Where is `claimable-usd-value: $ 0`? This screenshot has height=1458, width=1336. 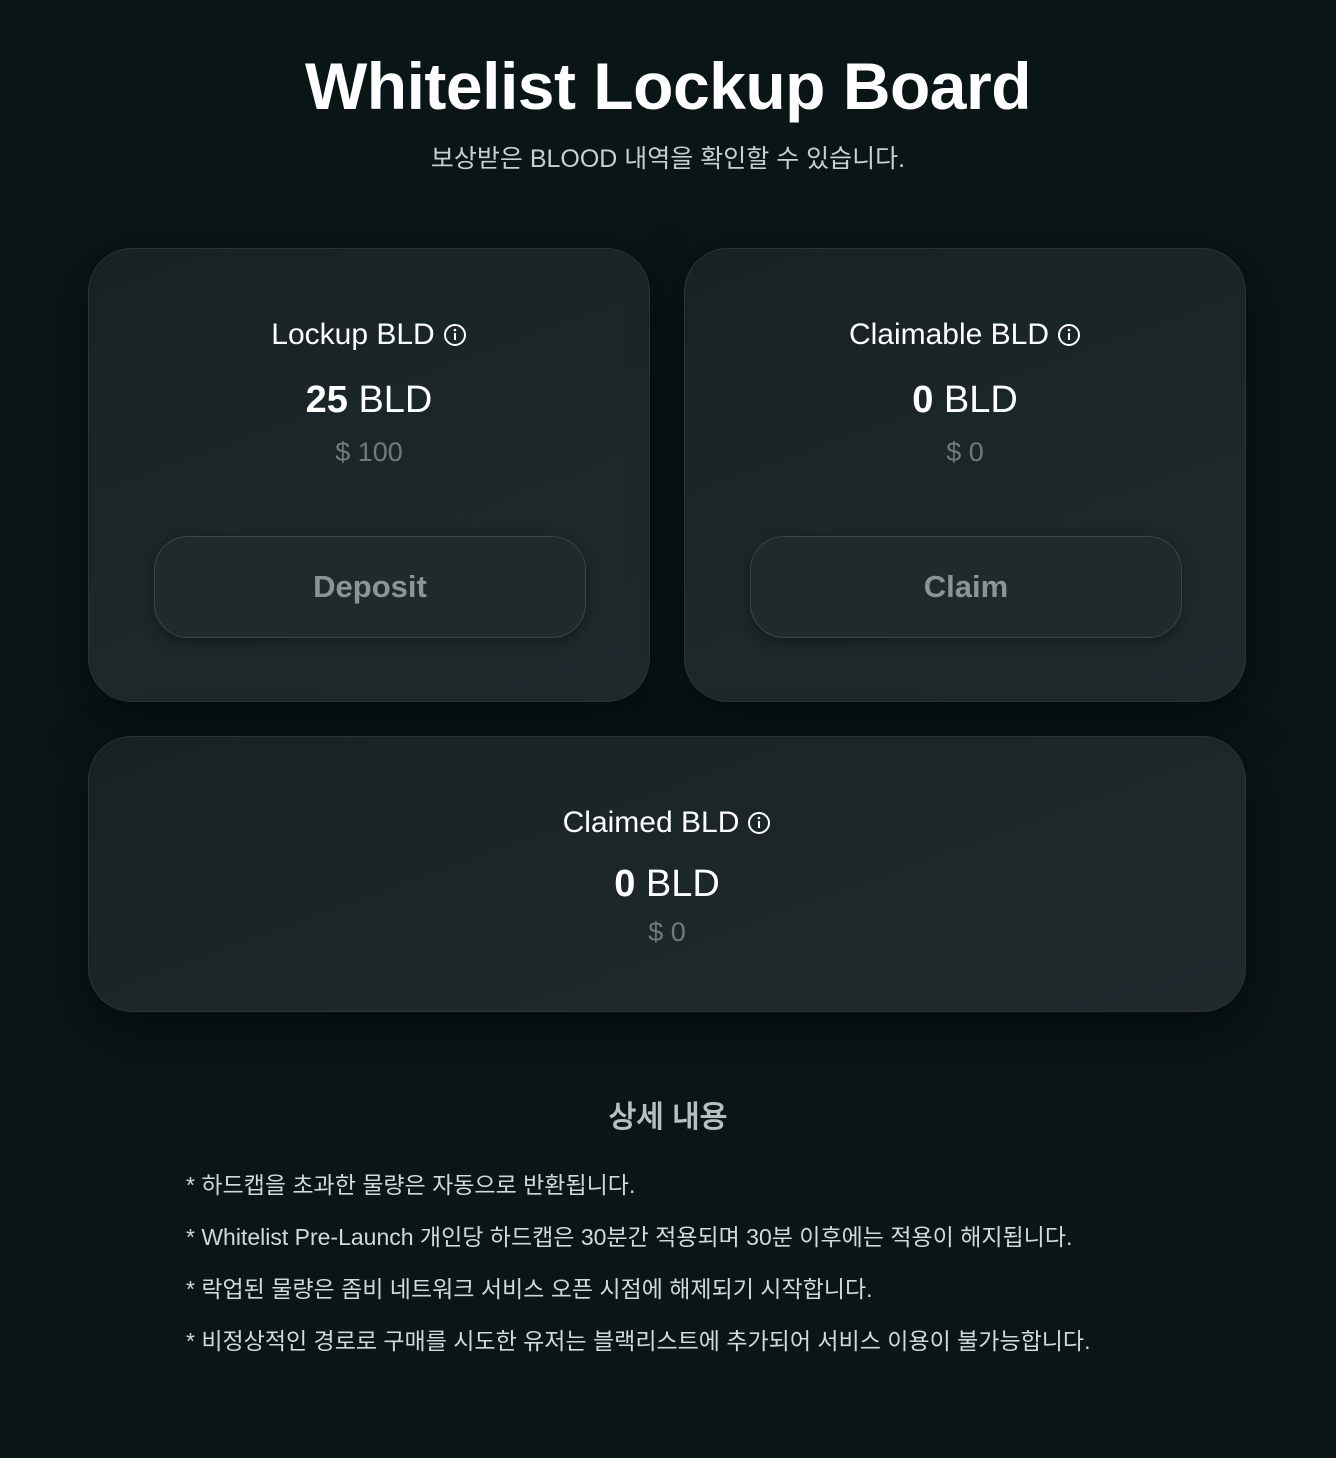 claimable-usd-value: $ 0 is located at coordinates (965, 452).